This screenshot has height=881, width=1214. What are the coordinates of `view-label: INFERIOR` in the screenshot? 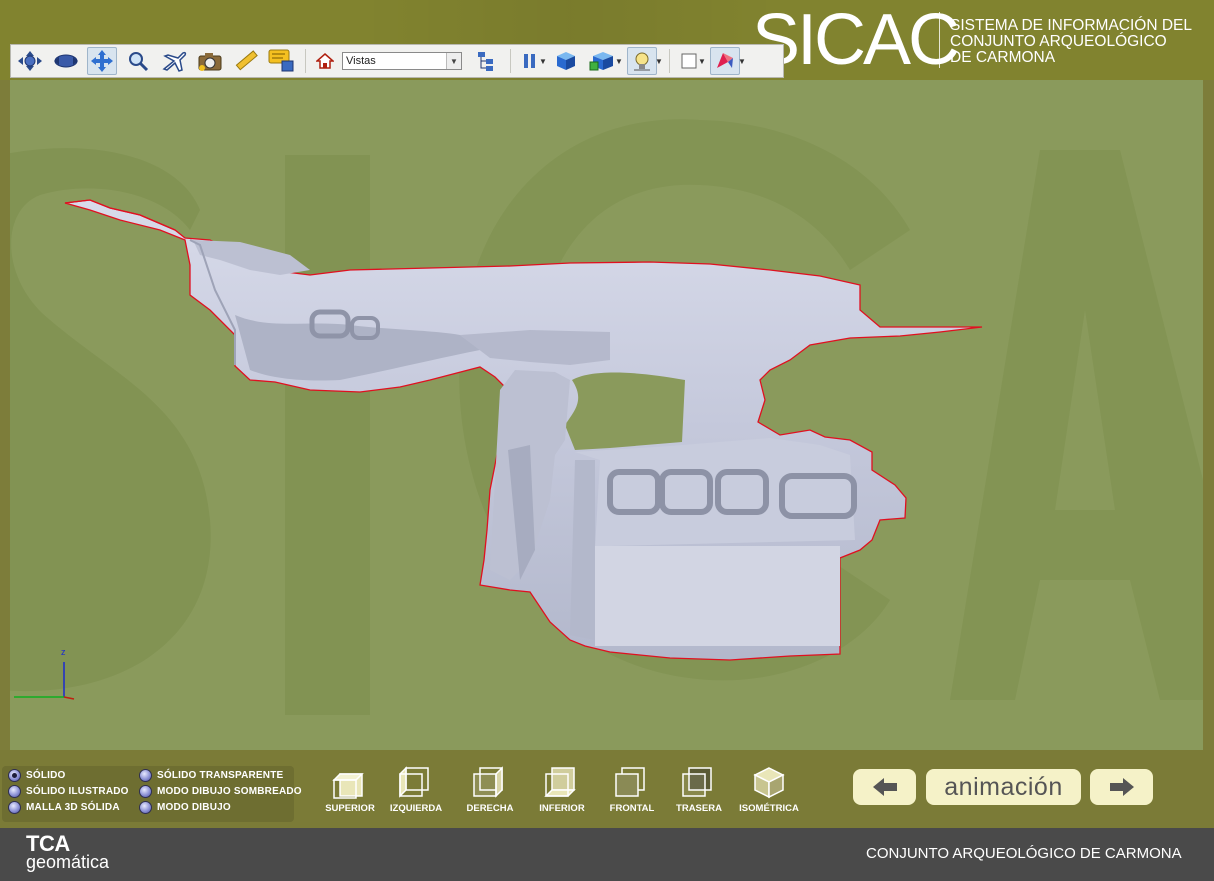 It's located at (562, 808).